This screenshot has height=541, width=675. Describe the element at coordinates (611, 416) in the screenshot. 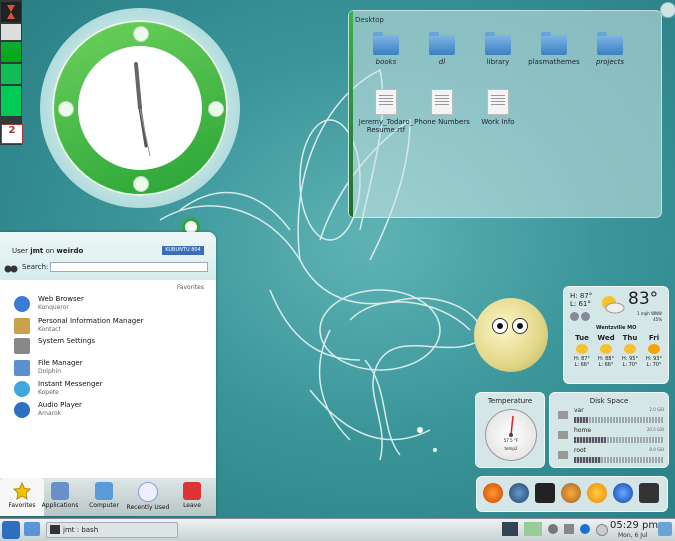

I see `disk-row-var: var 2.0 GiB` at that location.